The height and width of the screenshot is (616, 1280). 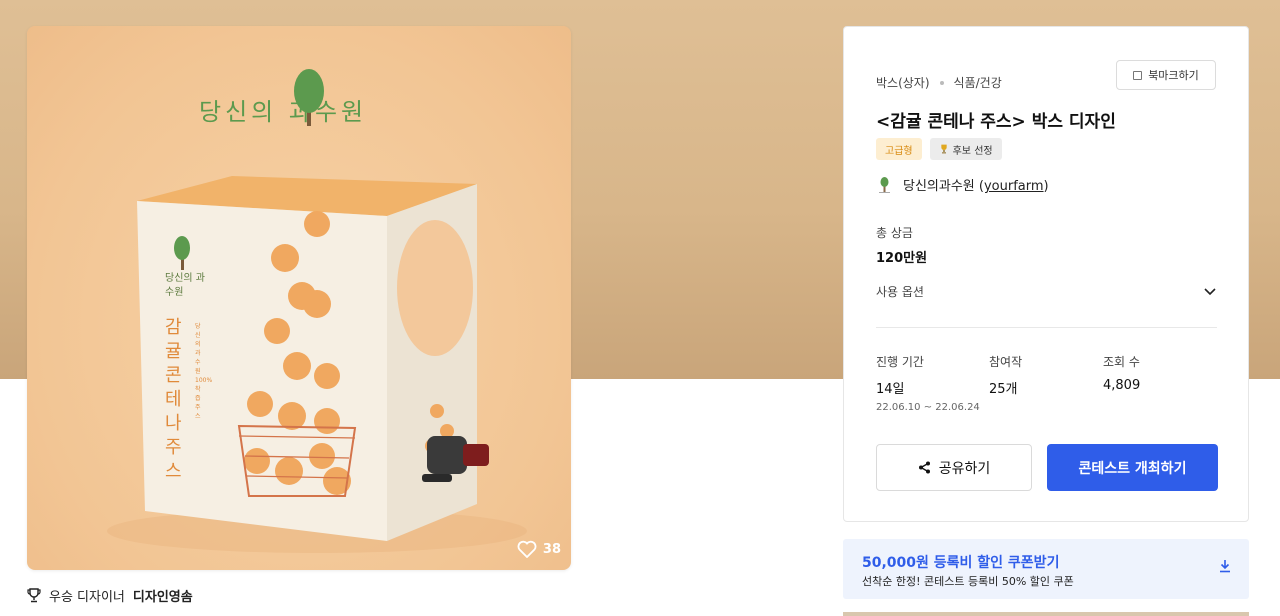 I want to click on box-front-title: 감귤 콘테나 주스, so click(x=173, y=399).